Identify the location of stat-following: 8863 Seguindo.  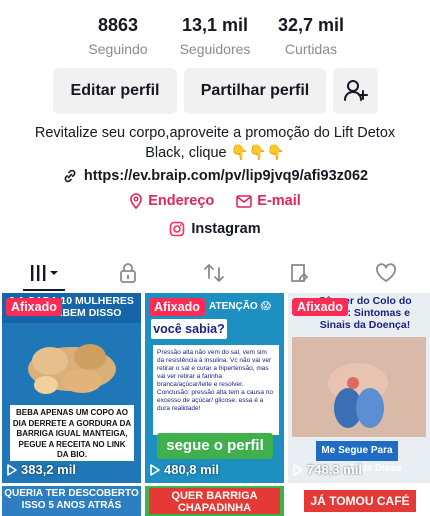
(118, 36).